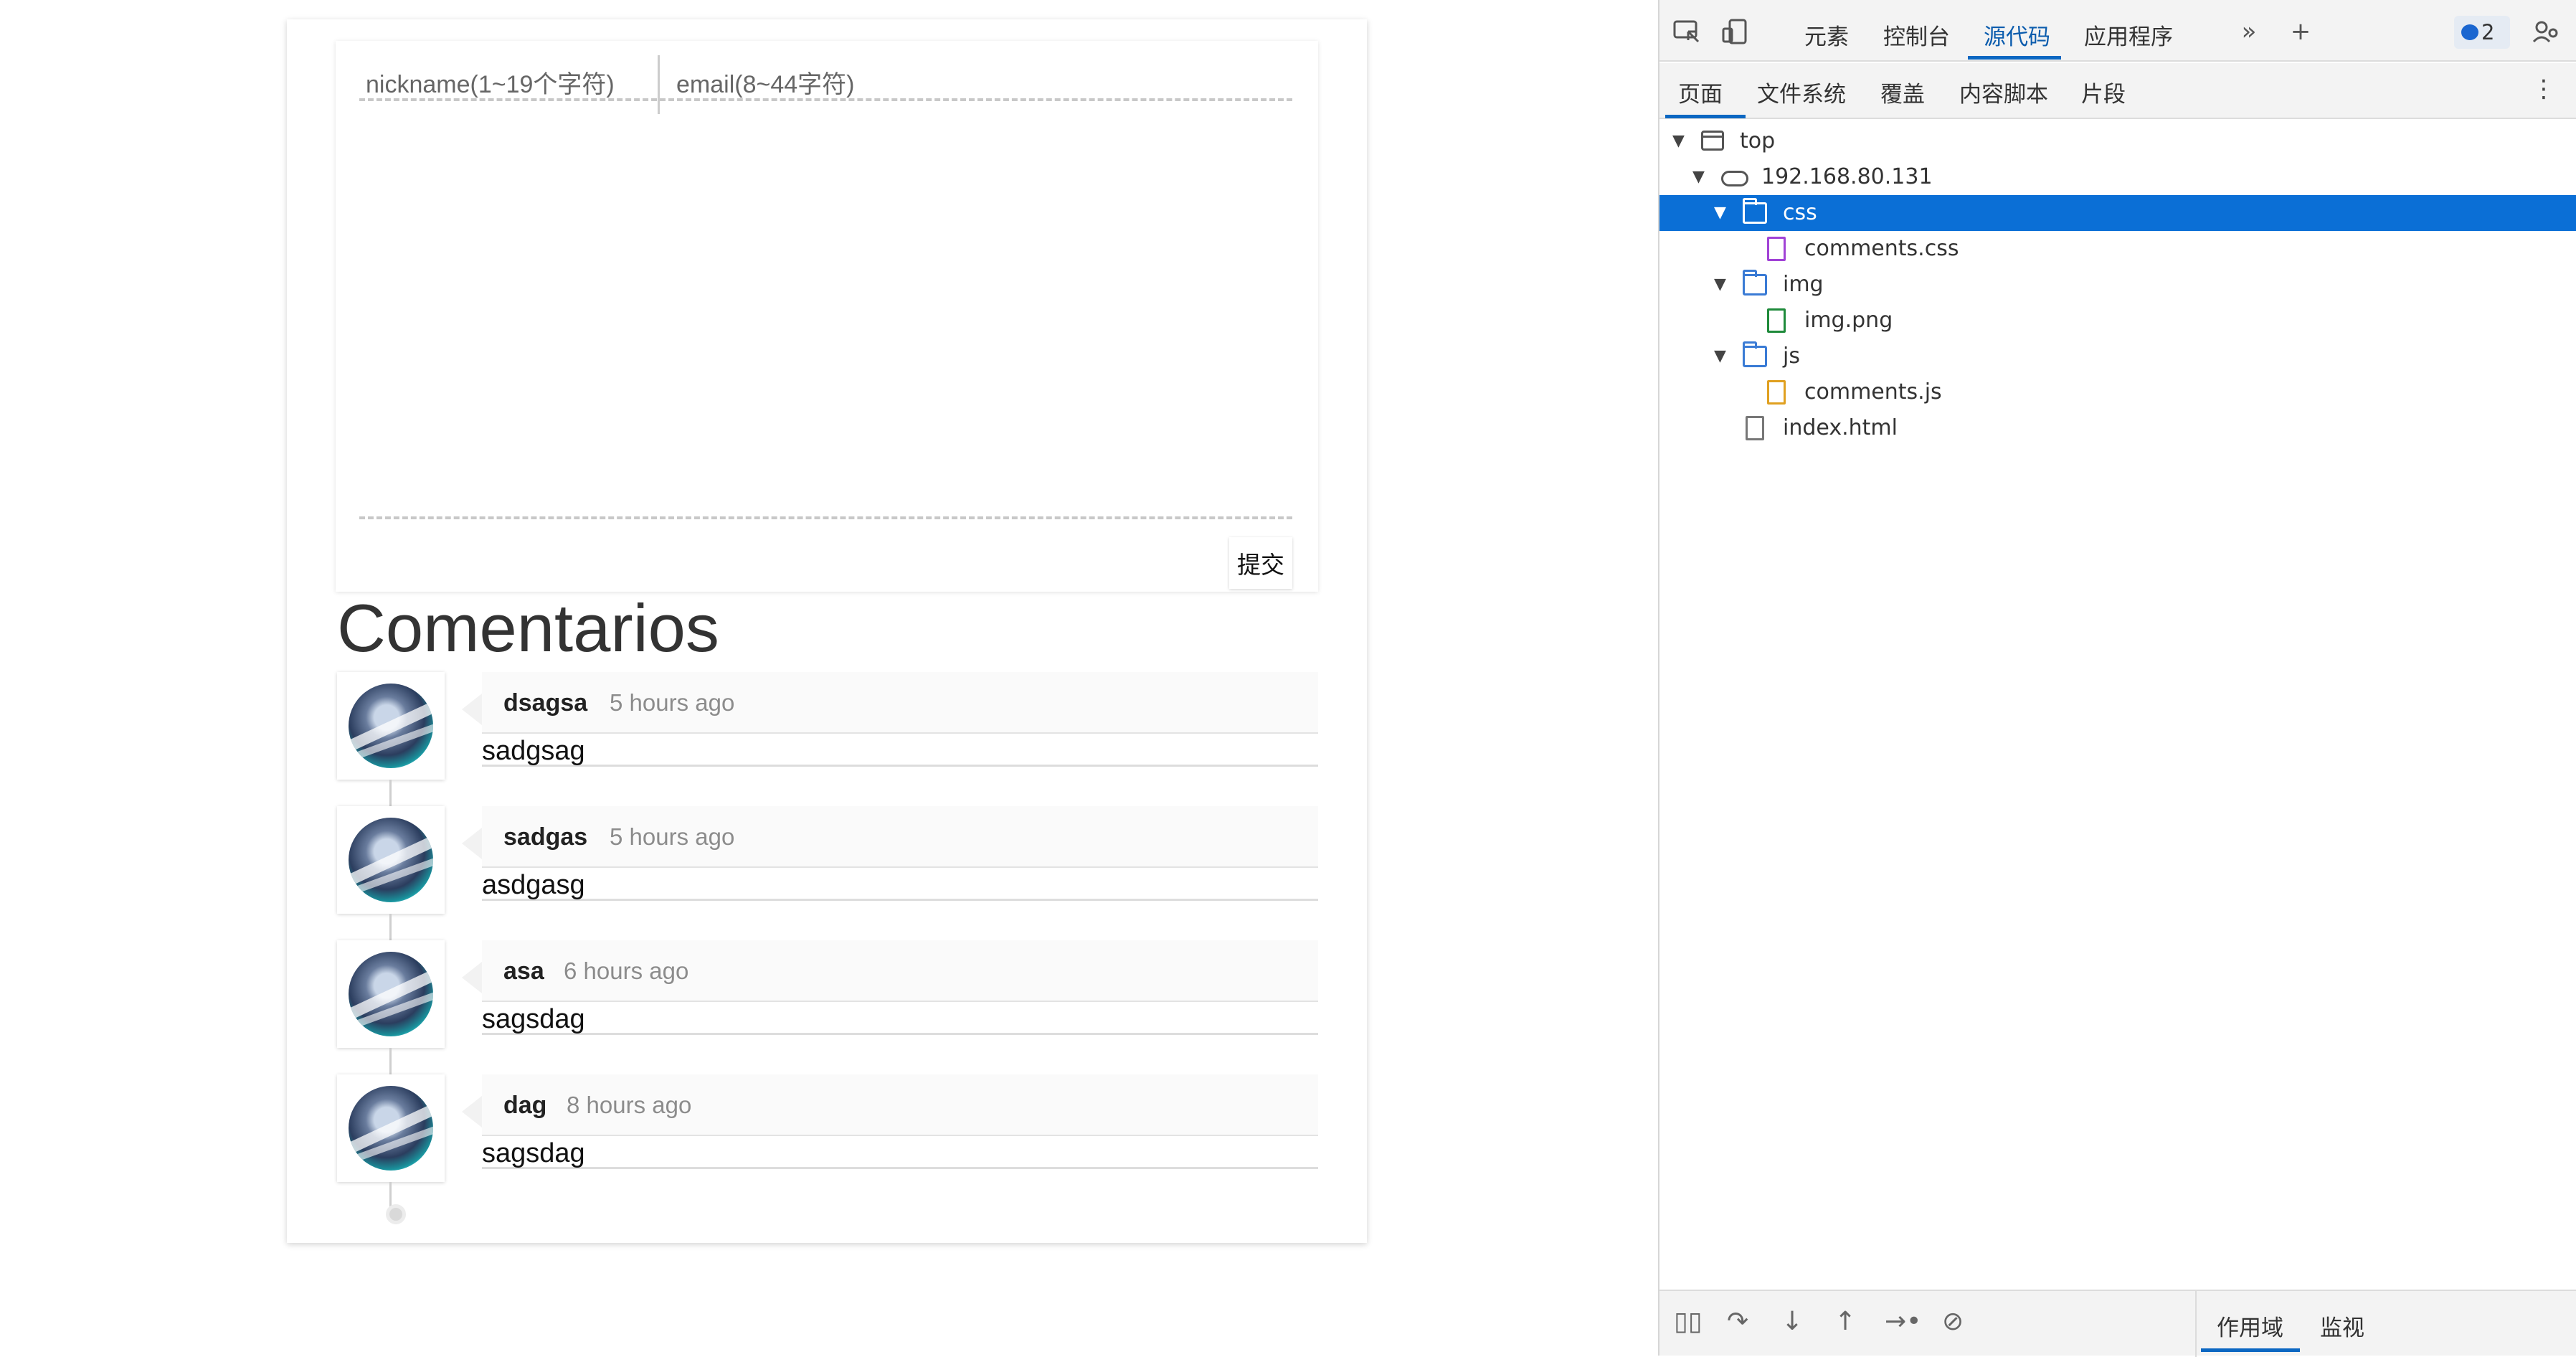 The width and height of the screenshot is (2576, 1357). I want to click on comment-item: dsagsa 5 hours ago sadgsag, so click(827, 739).